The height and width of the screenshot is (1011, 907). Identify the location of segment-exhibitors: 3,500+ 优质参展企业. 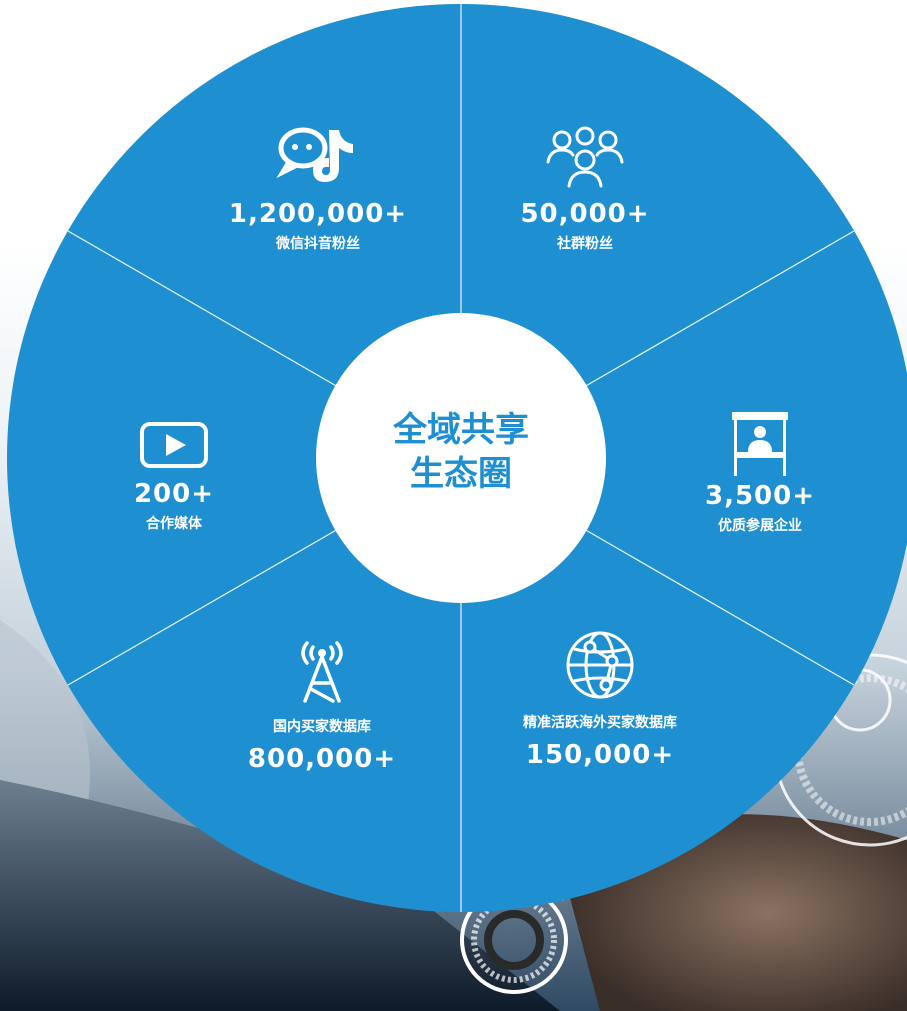
(760, 472).